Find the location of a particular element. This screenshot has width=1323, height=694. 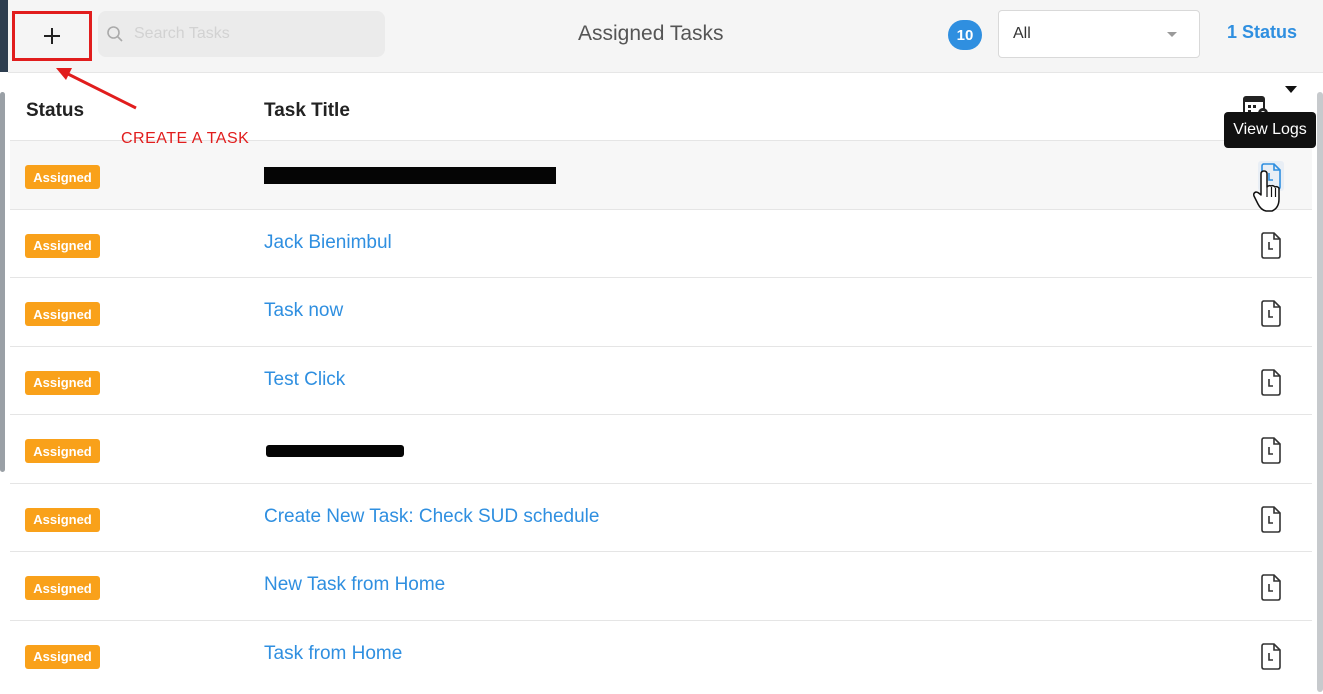

view-logs-tooltip: View Logs is located at coordinates (1270, 130).